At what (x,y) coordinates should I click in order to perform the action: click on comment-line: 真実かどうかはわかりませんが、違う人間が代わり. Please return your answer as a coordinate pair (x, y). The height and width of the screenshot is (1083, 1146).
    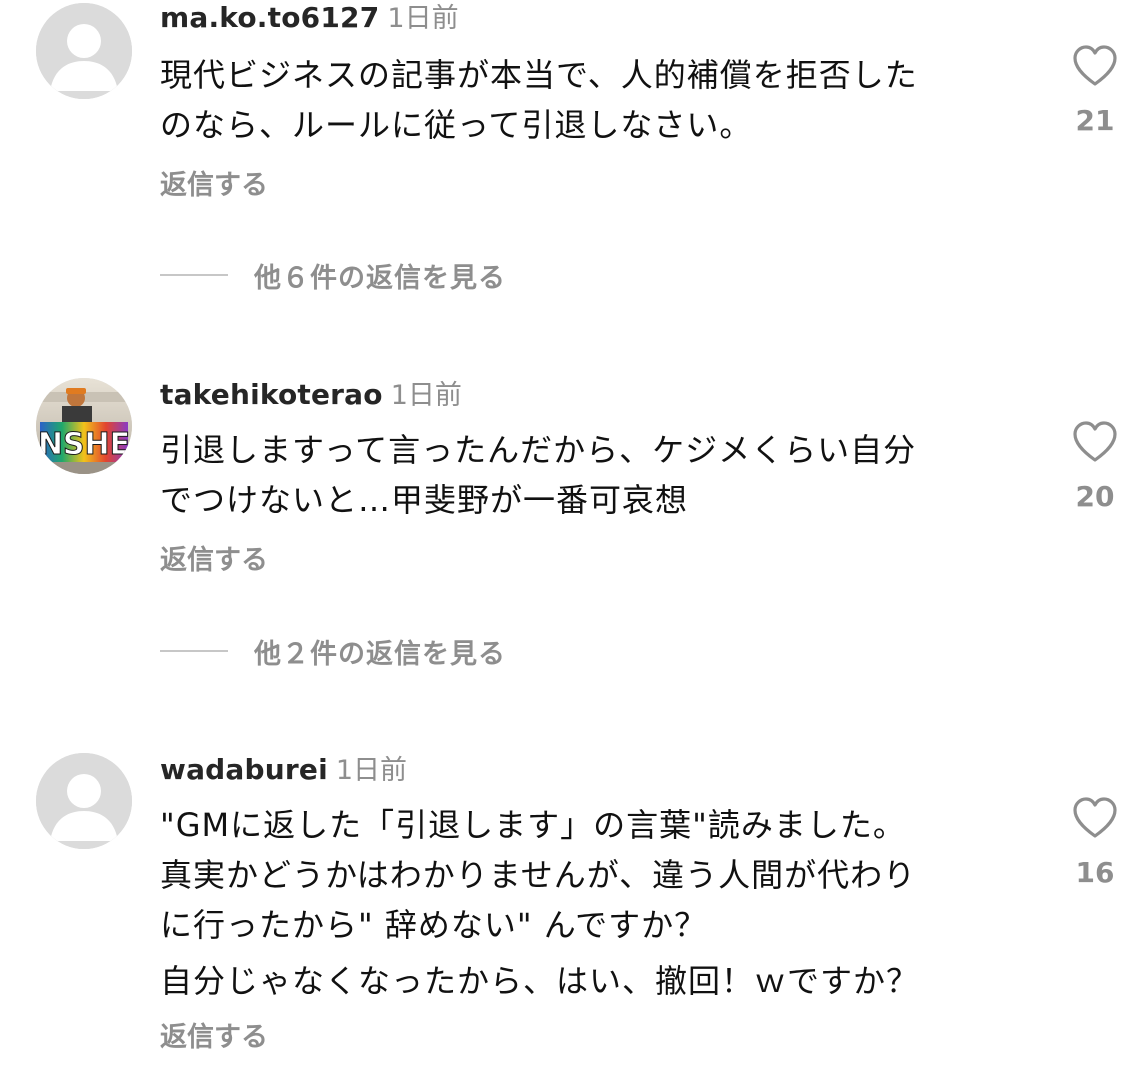
    Looking at the image, I should click on (538, 875).